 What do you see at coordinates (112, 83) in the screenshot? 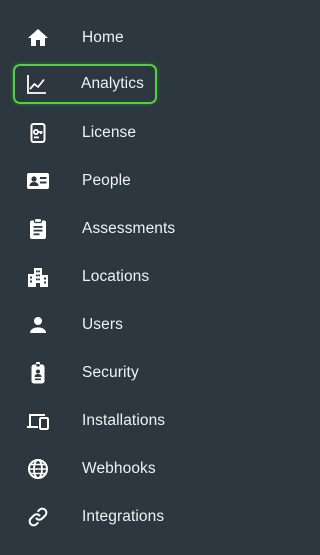
I see `sidebar-item-label: Analytics` at bounding box center [112, 83].